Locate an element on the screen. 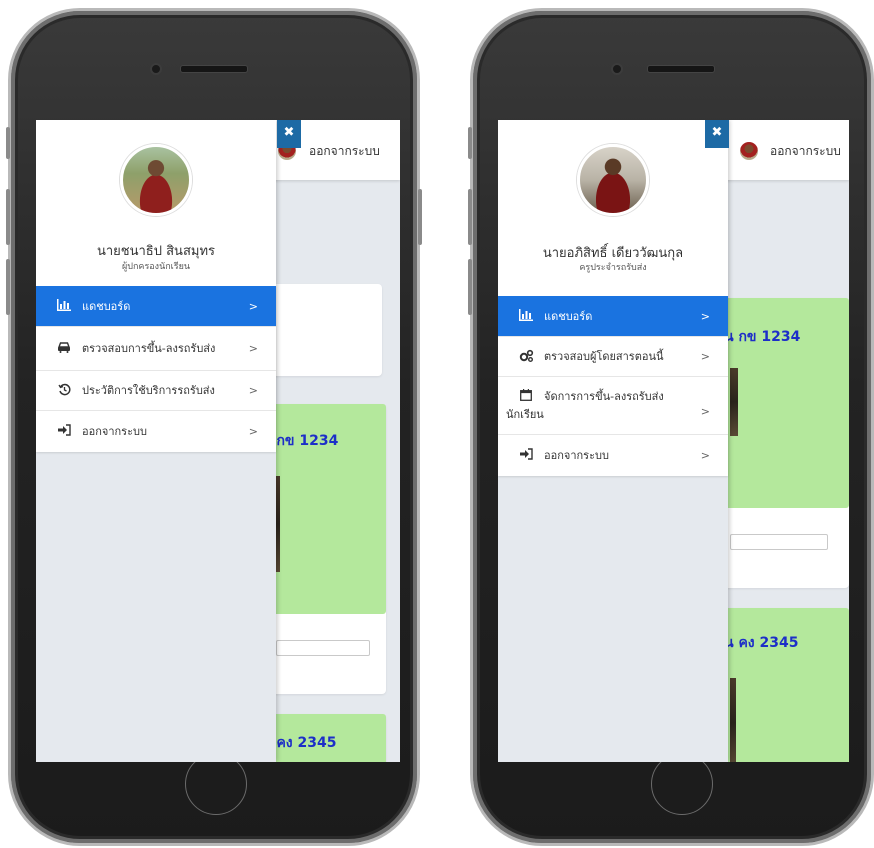 Image resolution: width=874 pixels, height=848 pixels. profile-name: นายชนาธิป สินสมุทร is located at coordinates (155, 251).